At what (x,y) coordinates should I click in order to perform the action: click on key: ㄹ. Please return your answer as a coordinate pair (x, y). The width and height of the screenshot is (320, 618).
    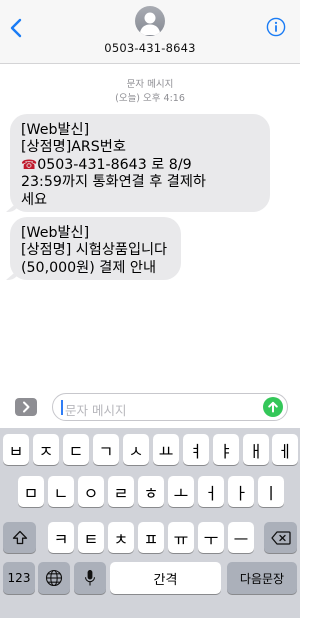
    Looking at the image, I should click on (121, 491).